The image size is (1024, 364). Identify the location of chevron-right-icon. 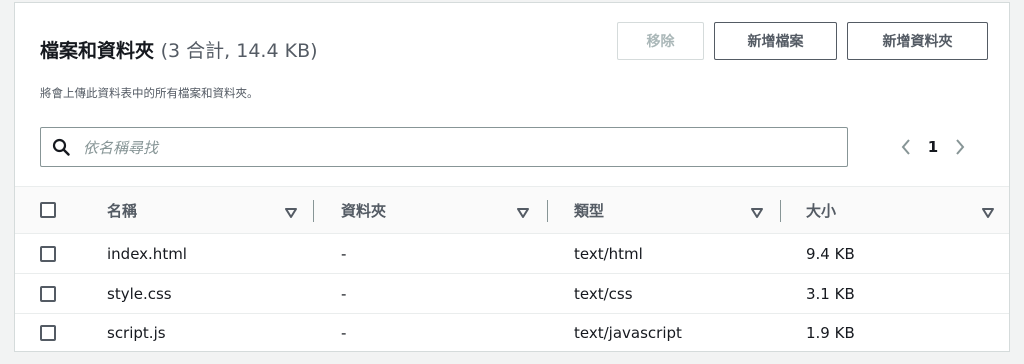
(960, 147).